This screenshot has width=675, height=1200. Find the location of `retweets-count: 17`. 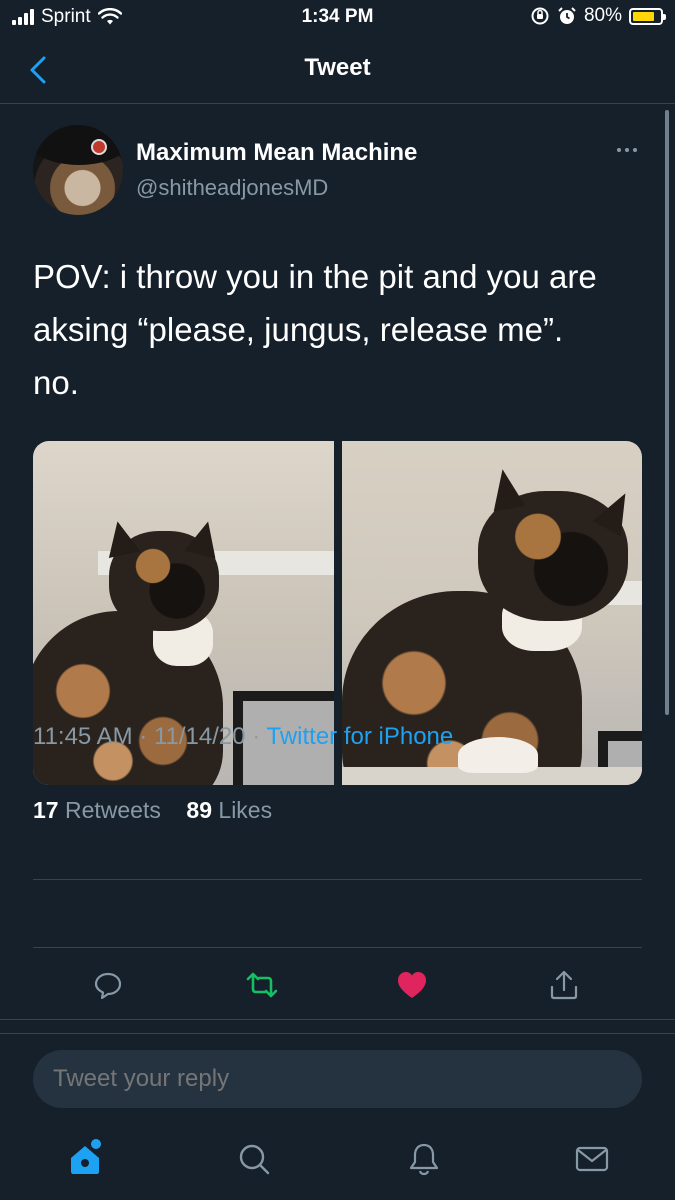

retweets-count: 17 is located at coordinates (46, 810).